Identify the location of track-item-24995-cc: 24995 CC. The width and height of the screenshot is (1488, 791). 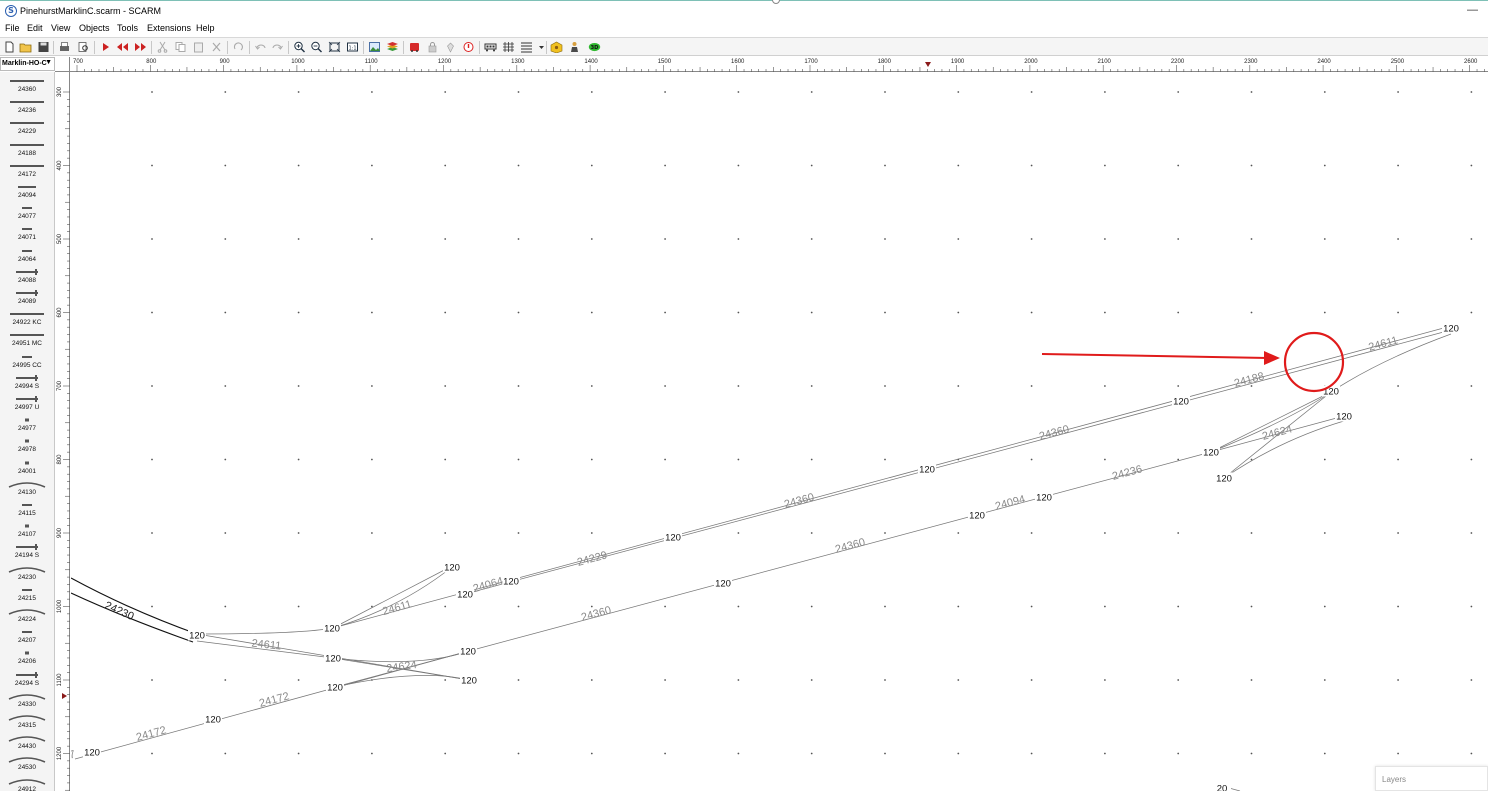
(27, 360).